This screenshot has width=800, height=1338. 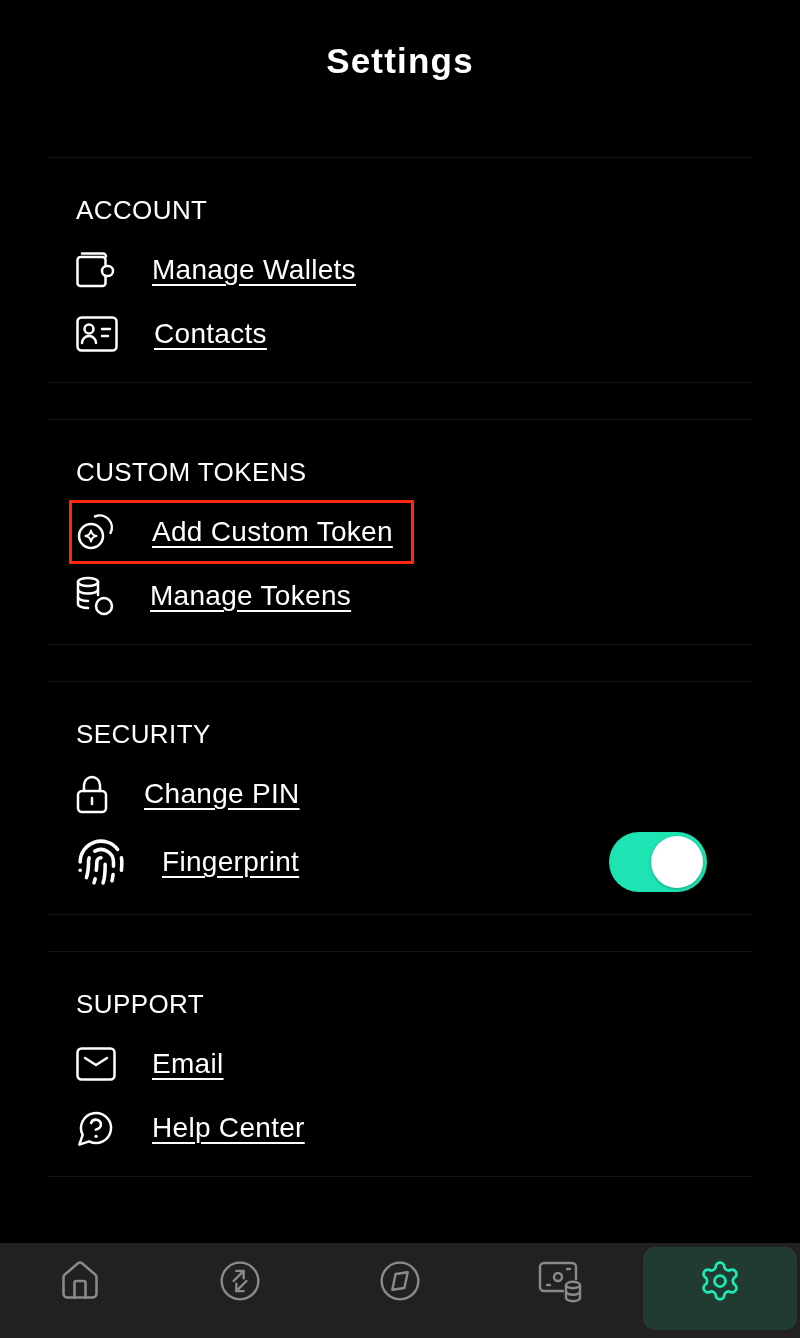 What do you see at coordinates (143, 734) in the screenshot?
I see `section-heading: SECURITY` at bounding box center [143, 734].